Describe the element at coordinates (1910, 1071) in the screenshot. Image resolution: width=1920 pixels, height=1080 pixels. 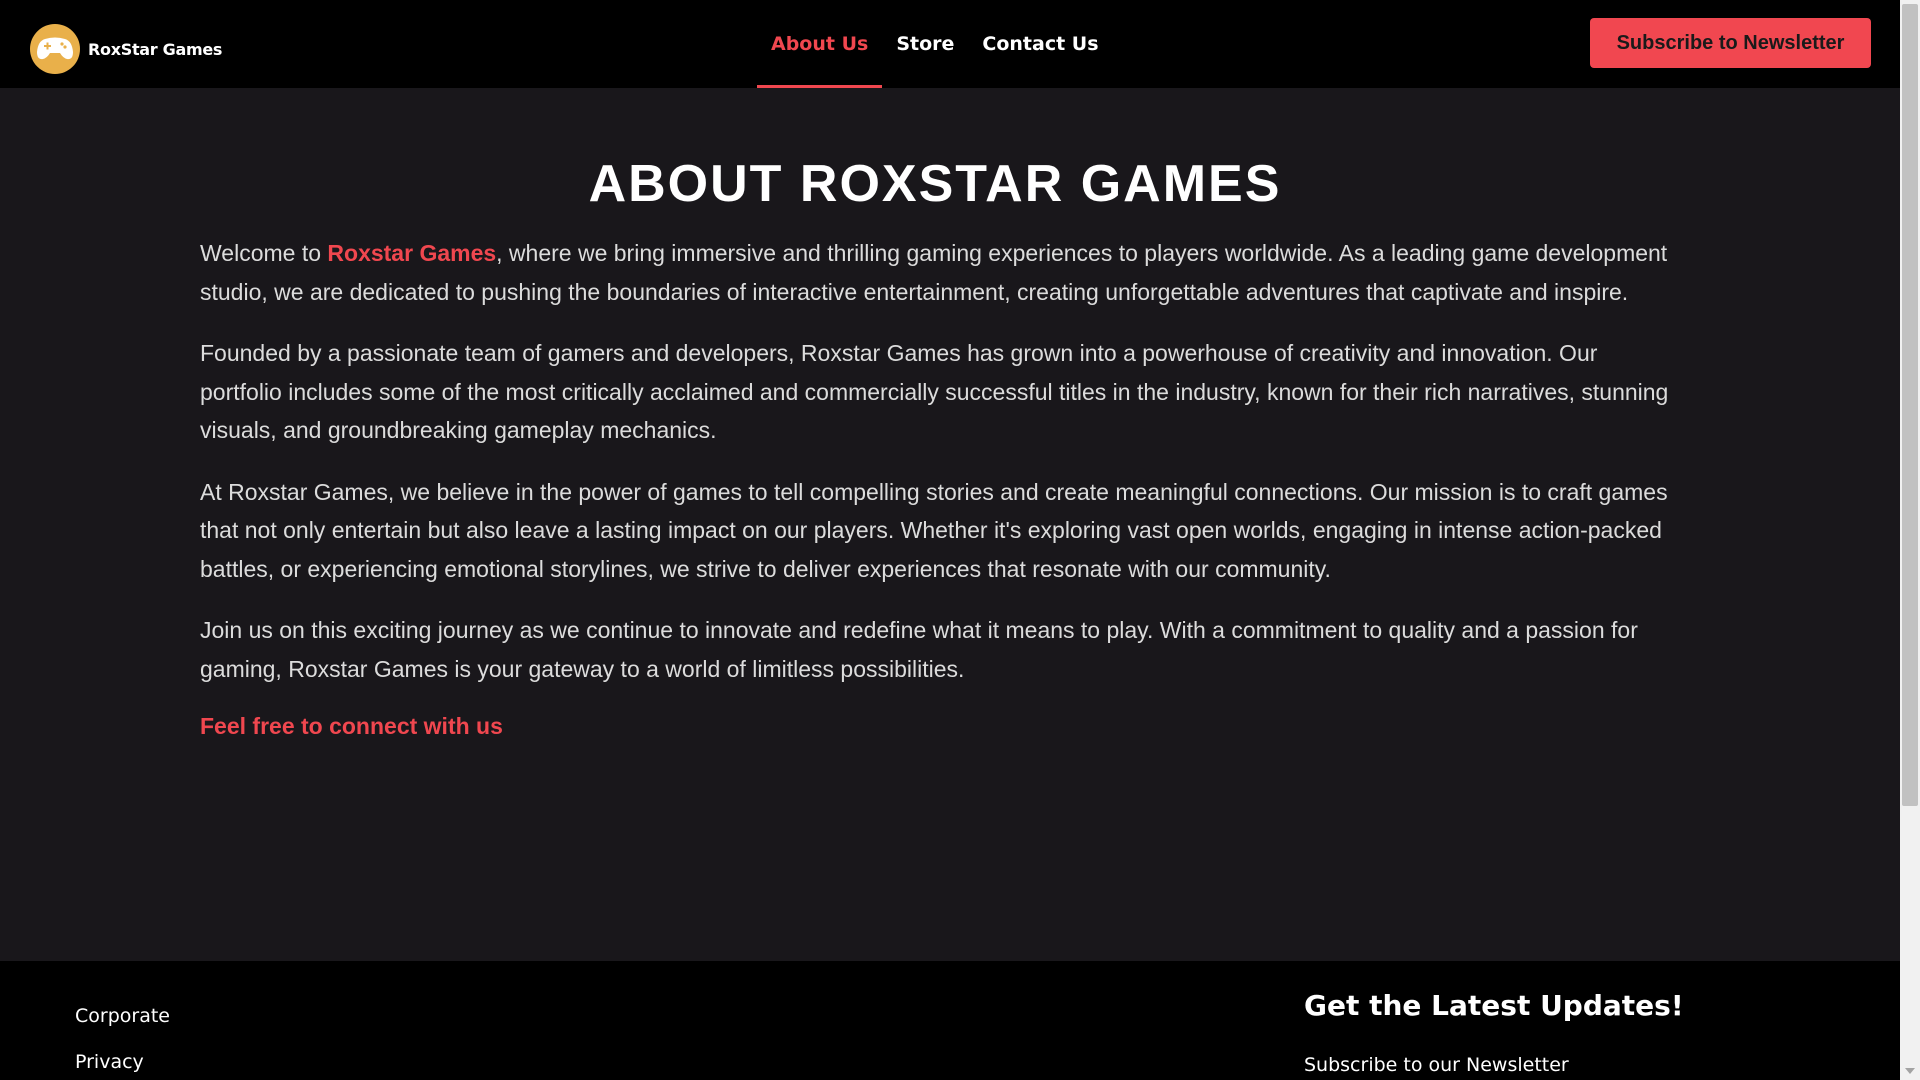
I see `scroll-down-arrow-icon` at that location.